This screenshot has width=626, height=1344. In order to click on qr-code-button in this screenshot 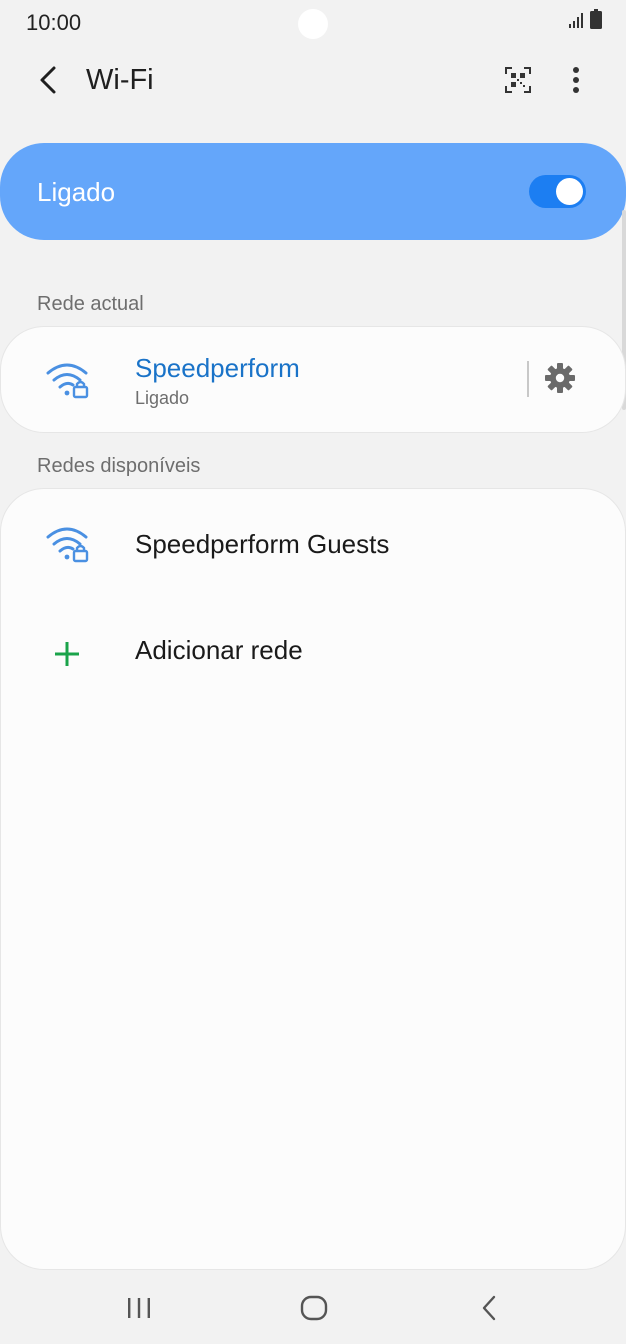, I will do `click(518, 82)`.